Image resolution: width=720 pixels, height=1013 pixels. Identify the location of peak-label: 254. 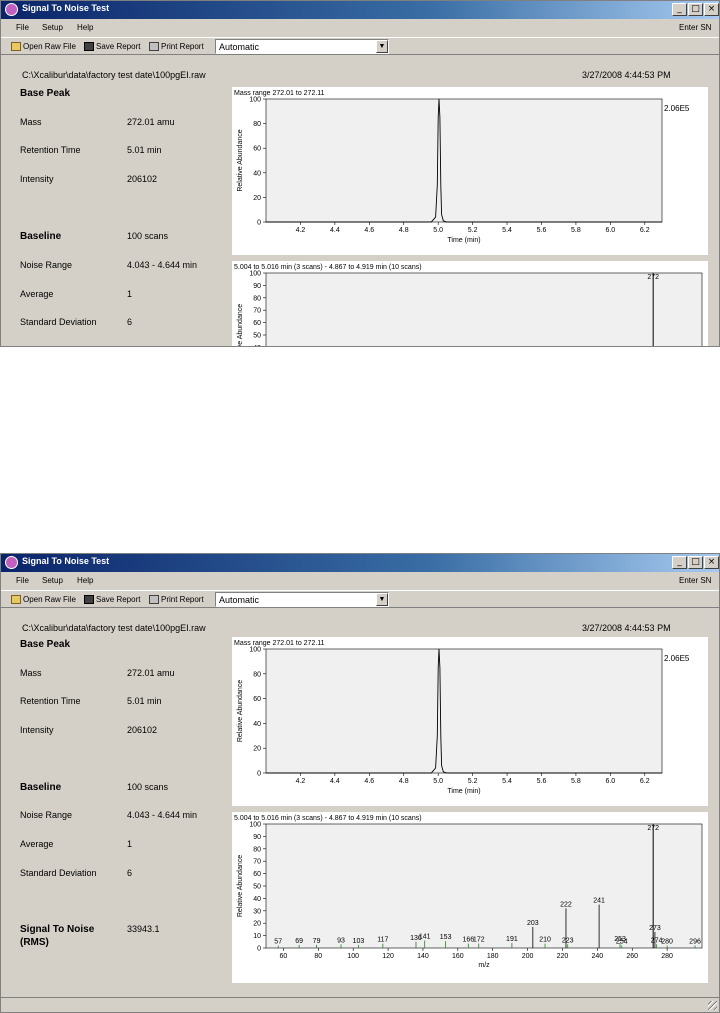
(622, 942).